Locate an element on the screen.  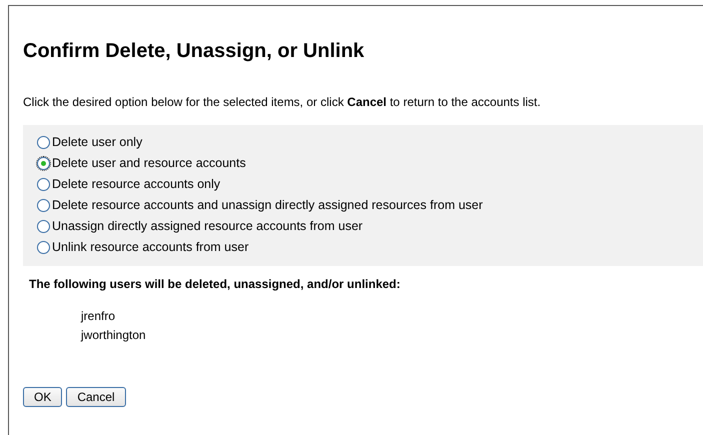
ok-button: OK is located at coordinates (42, 397).